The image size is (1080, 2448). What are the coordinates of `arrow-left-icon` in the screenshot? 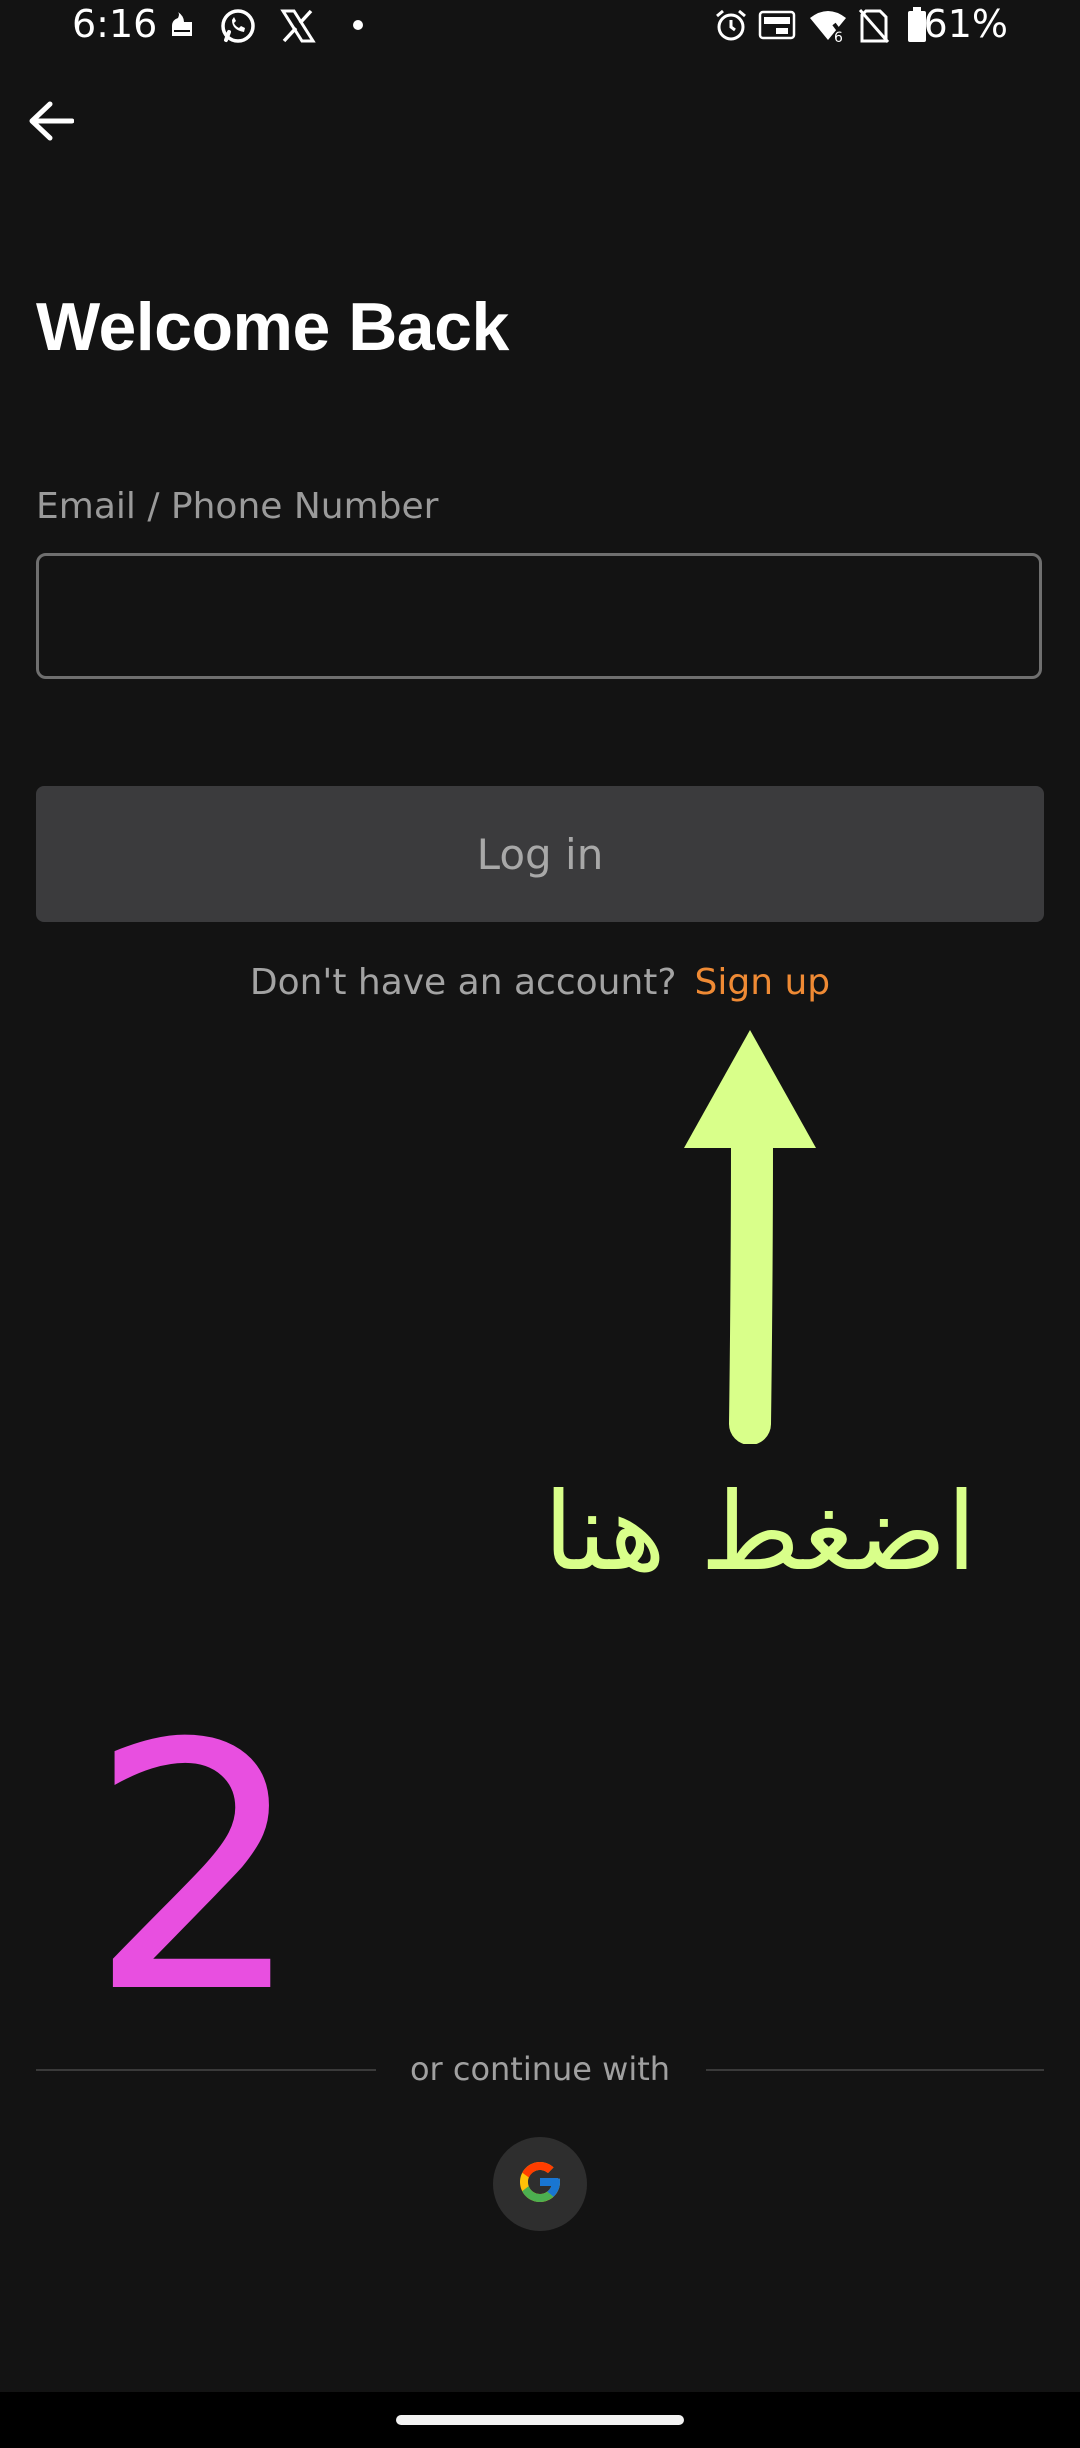 It's located at (51, 123).